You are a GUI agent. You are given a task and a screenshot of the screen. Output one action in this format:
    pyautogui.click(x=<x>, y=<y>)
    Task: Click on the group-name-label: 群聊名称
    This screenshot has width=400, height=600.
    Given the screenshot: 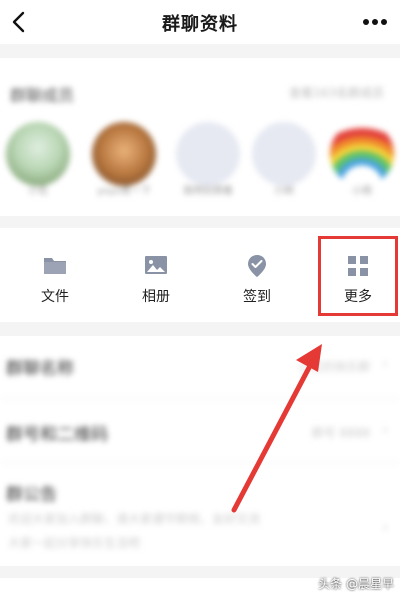 What is the action you would take?
    pyautogui.click(x=40, y=366)
    